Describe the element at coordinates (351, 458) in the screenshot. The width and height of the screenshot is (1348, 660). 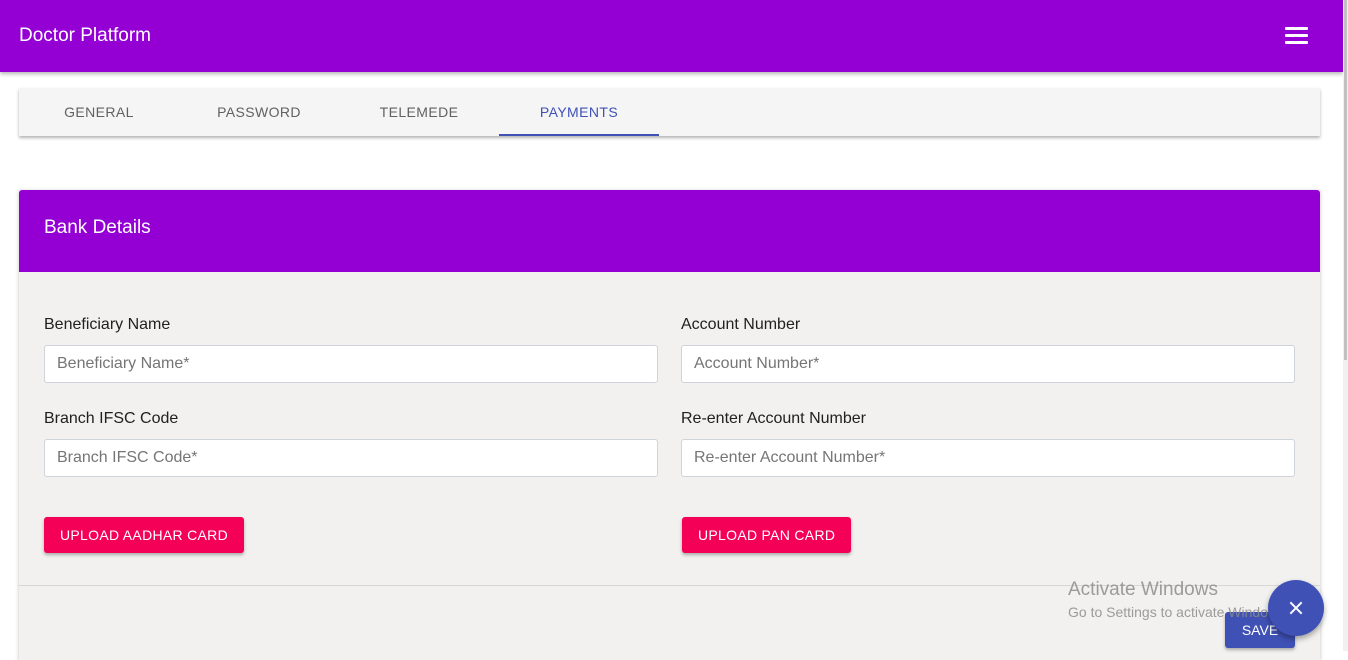
I see `branch-ifsc-input` at that location.